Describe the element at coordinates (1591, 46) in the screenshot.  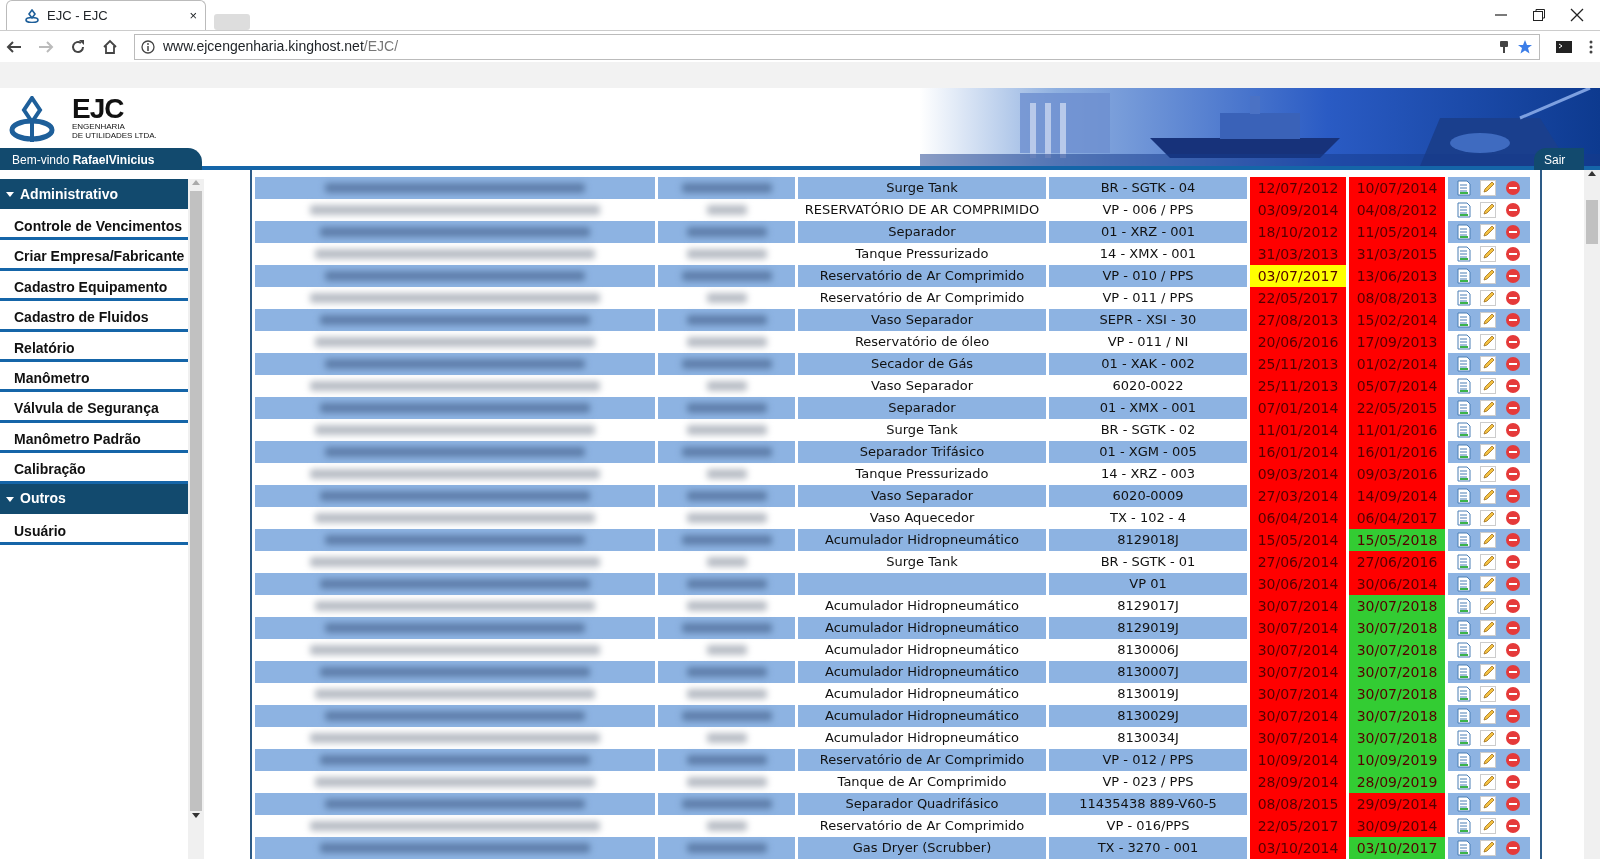
I see `menu-icon` at that location.